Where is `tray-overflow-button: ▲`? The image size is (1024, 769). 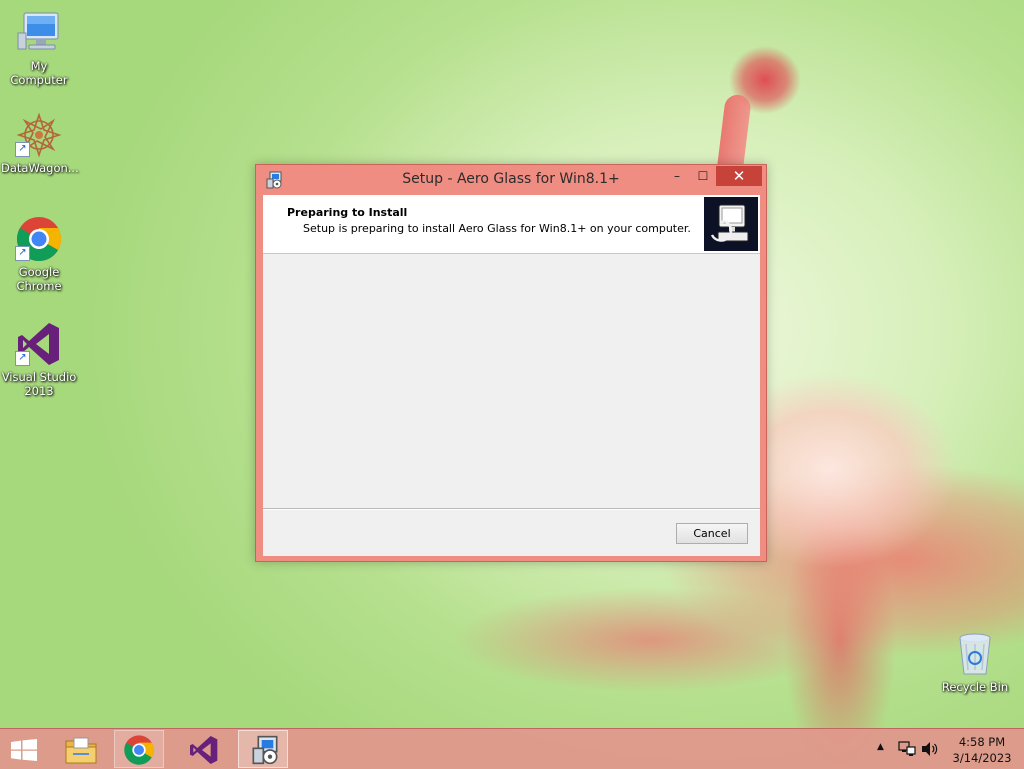
tray-overflow-button: ▲ is located at coordinates (883, 749).